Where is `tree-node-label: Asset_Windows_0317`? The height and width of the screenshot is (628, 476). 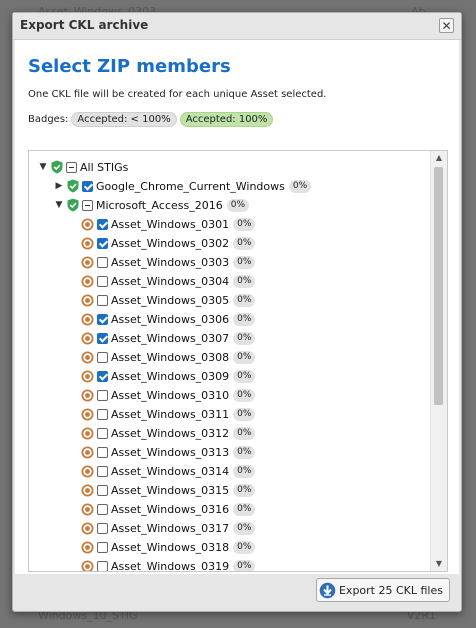 tree-node-label: Asset_Windows_0317 is located at coordinates (170, 528).